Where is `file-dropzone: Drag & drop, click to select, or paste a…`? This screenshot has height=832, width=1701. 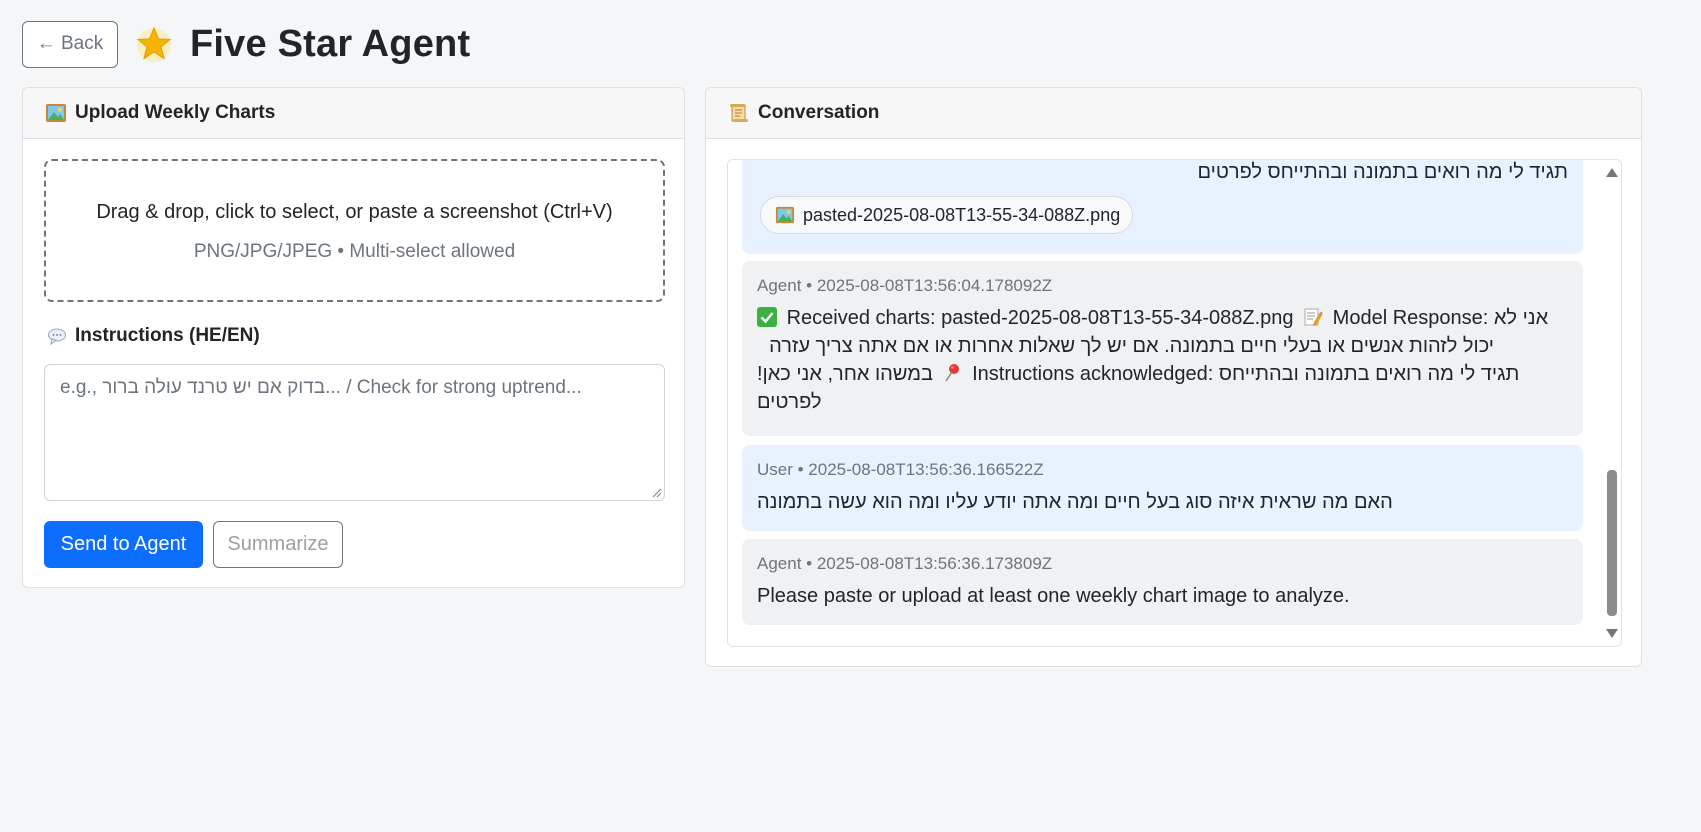
file-dropzone: Drag & drop, click to select, or paste a… is located at coordinates (354, 230).